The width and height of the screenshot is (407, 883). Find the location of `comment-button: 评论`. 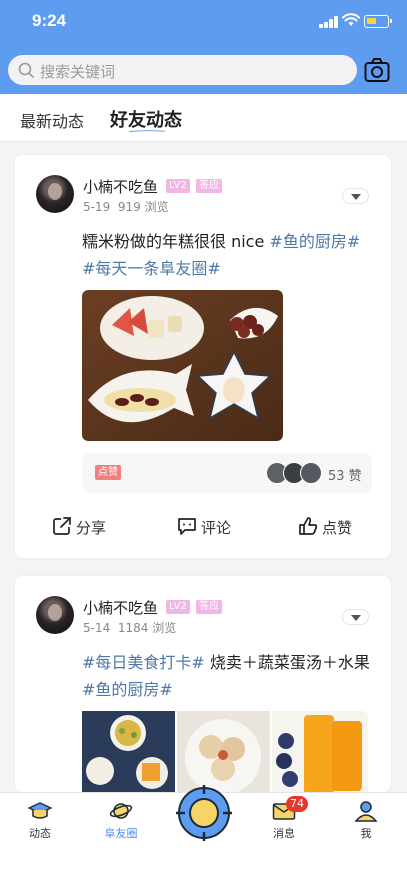

comment-button: 评论 is located at coordinates (207, 527).